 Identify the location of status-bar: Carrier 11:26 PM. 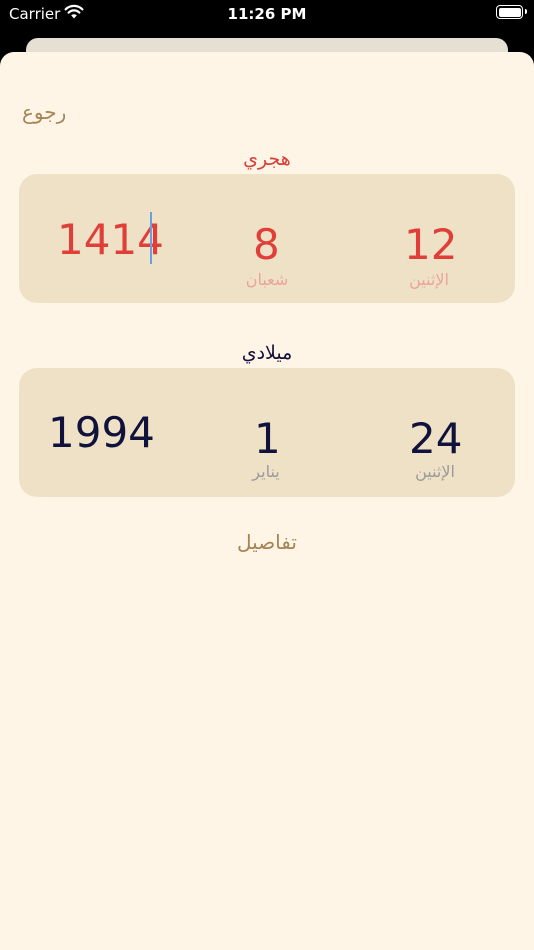
(267, 15).